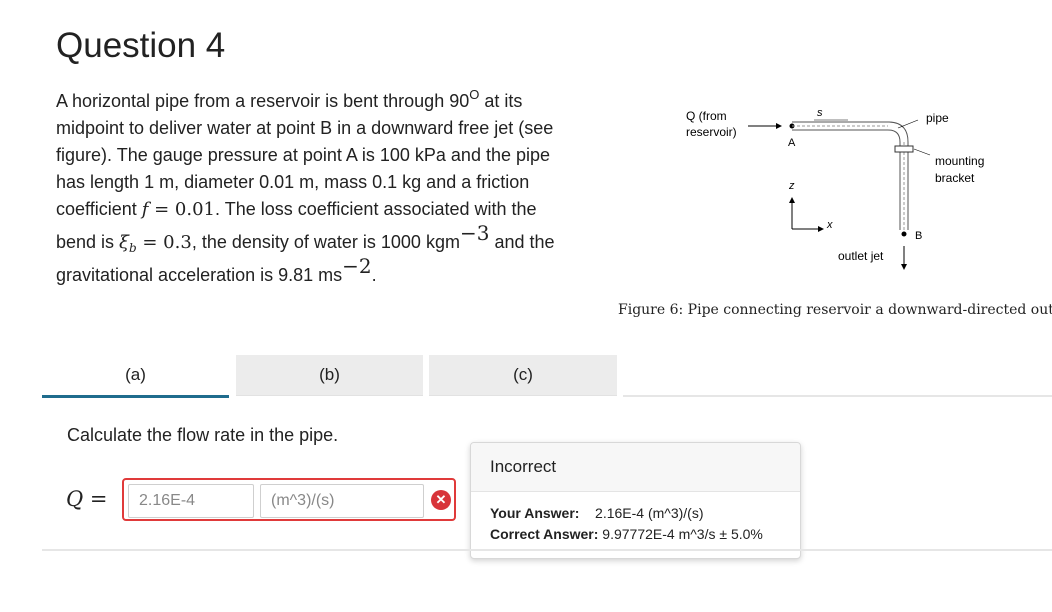 The height and width of the screenshot is (612, 1052). Describe the element at coordinates (203, 435) in the screenshot. I see `part-prompt: Calculate the flow rate in the pipe.` at that location.